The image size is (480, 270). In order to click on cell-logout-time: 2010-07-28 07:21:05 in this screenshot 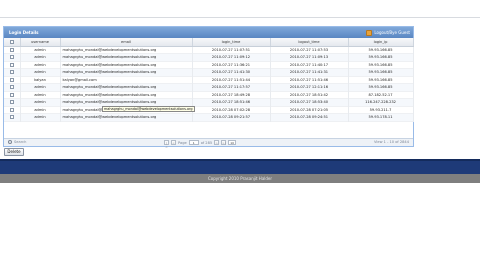, I will do `click(309, 110)`.